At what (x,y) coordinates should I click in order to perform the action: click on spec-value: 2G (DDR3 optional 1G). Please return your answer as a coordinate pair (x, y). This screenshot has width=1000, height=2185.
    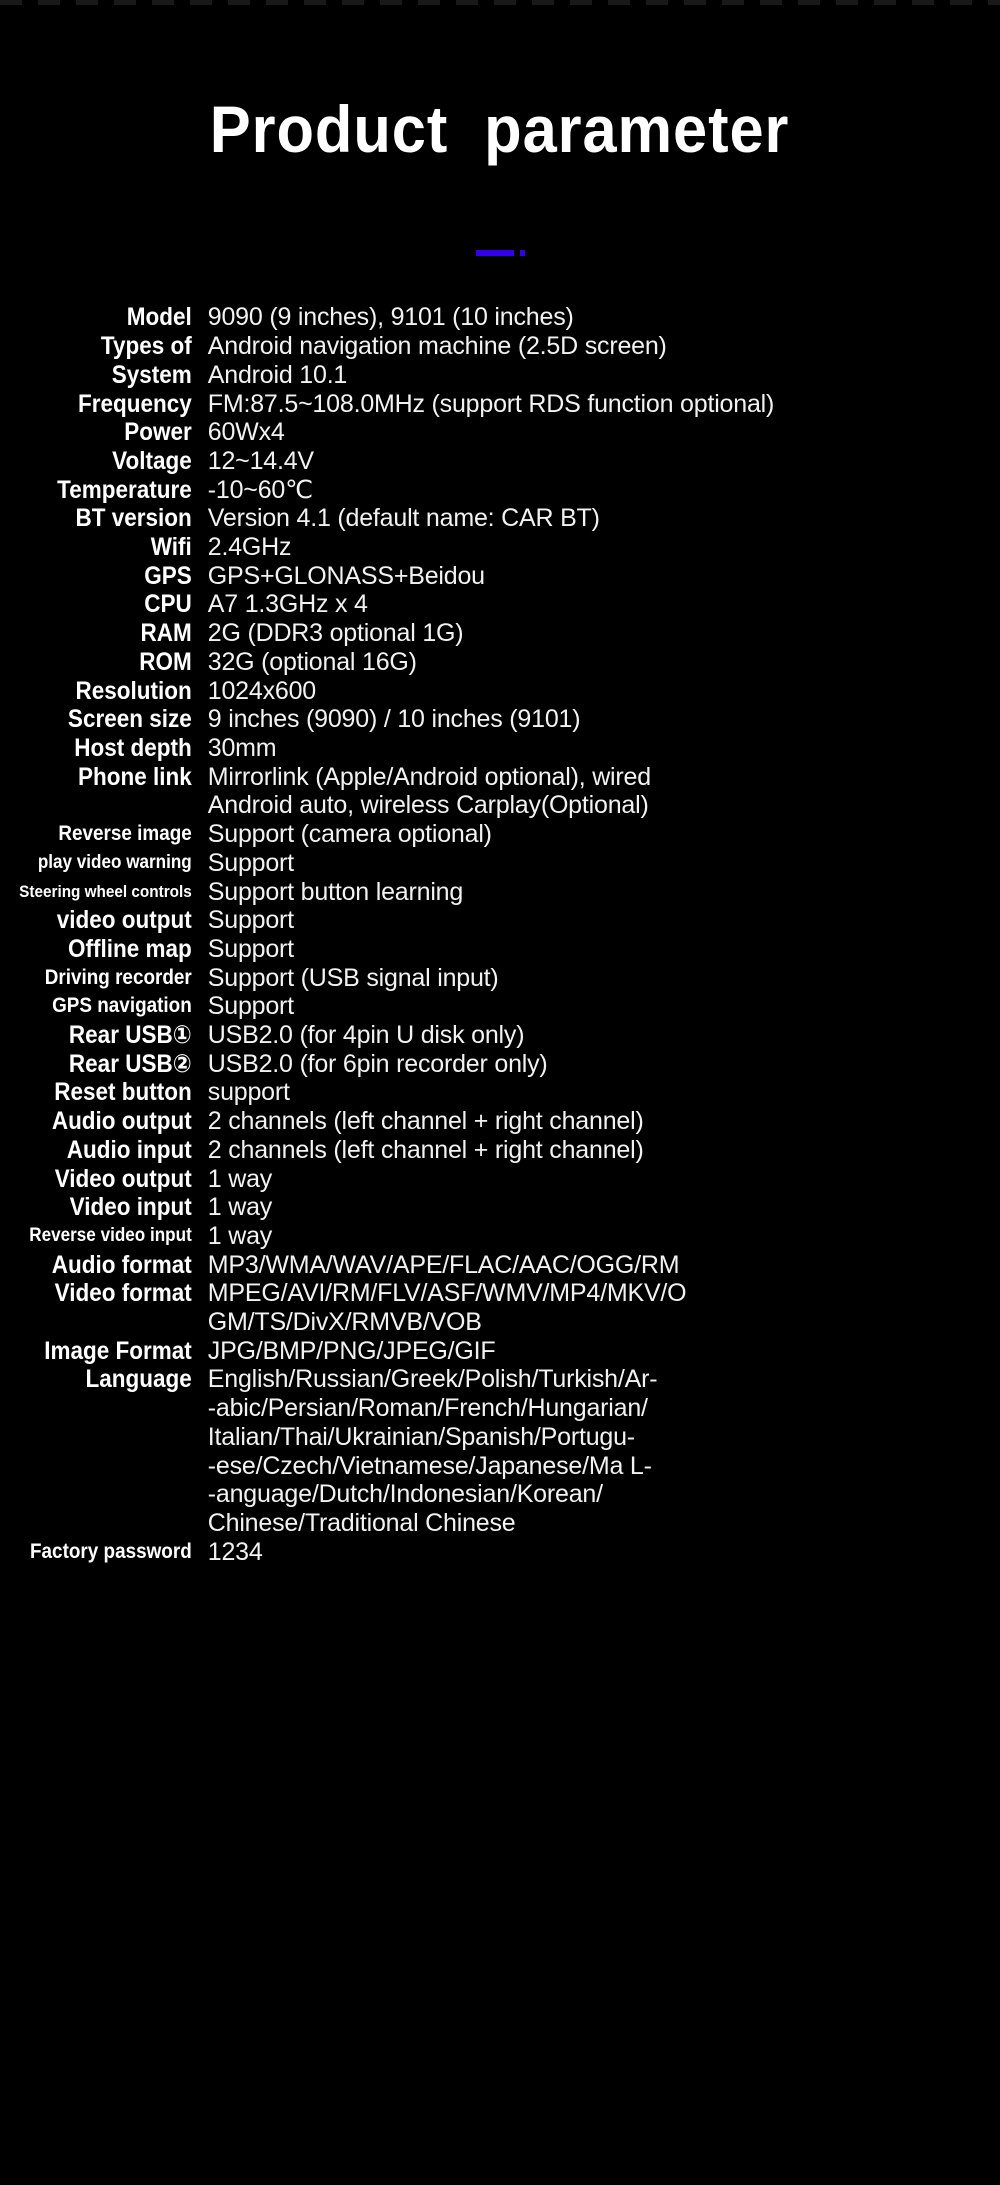
    Looking at the image, I should click on (335, 633).